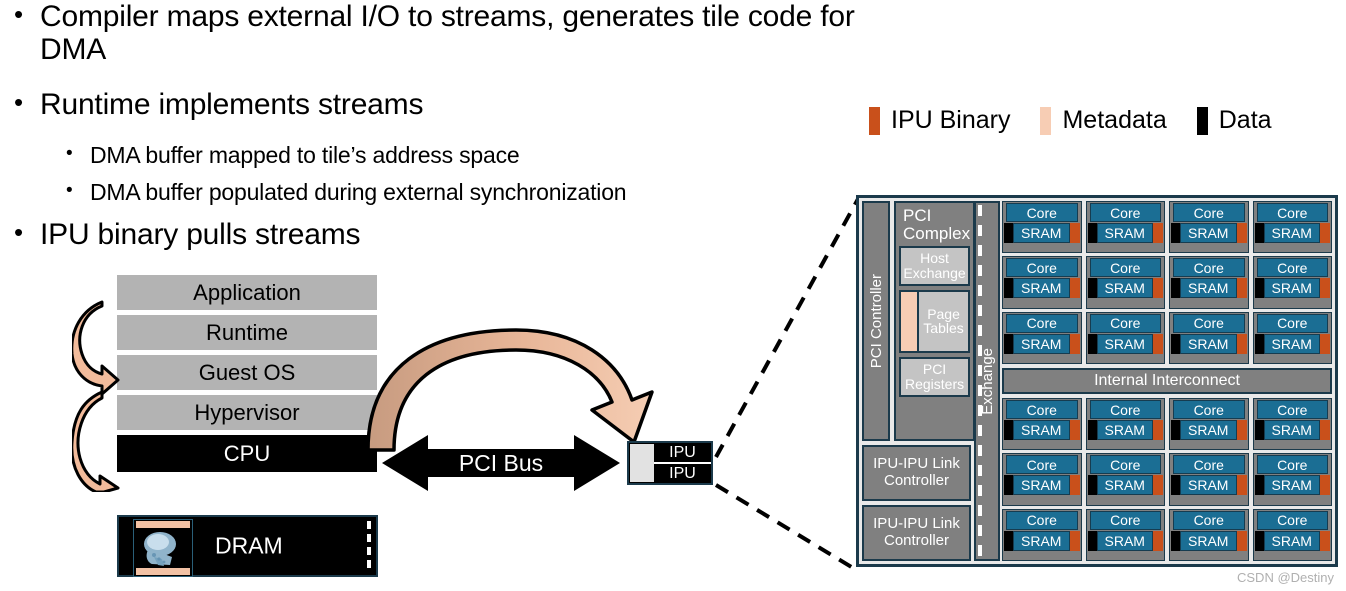 This screenshot has height=591, width=1346. Describe the element at coordinates (937, 224) in the screenshot. I see `pci-complex-title: PCI Complex` at that location.